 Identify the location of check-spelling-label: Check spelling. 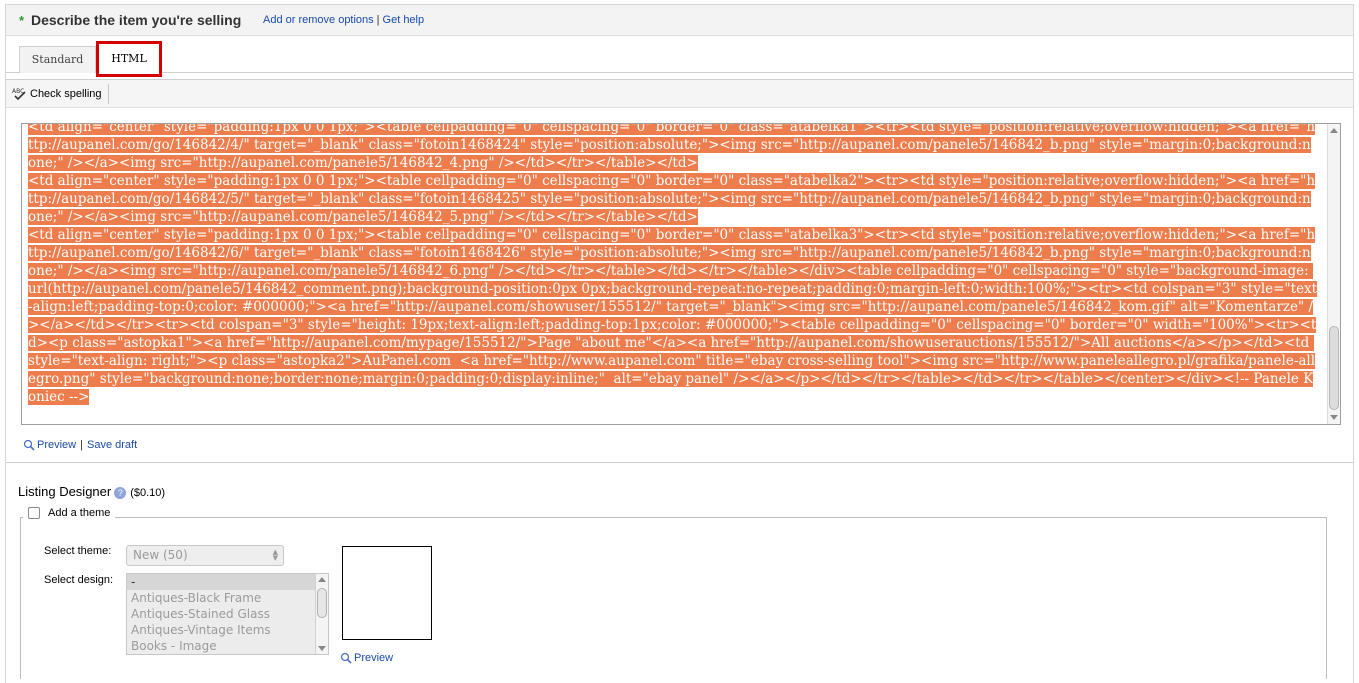
(66, 94).